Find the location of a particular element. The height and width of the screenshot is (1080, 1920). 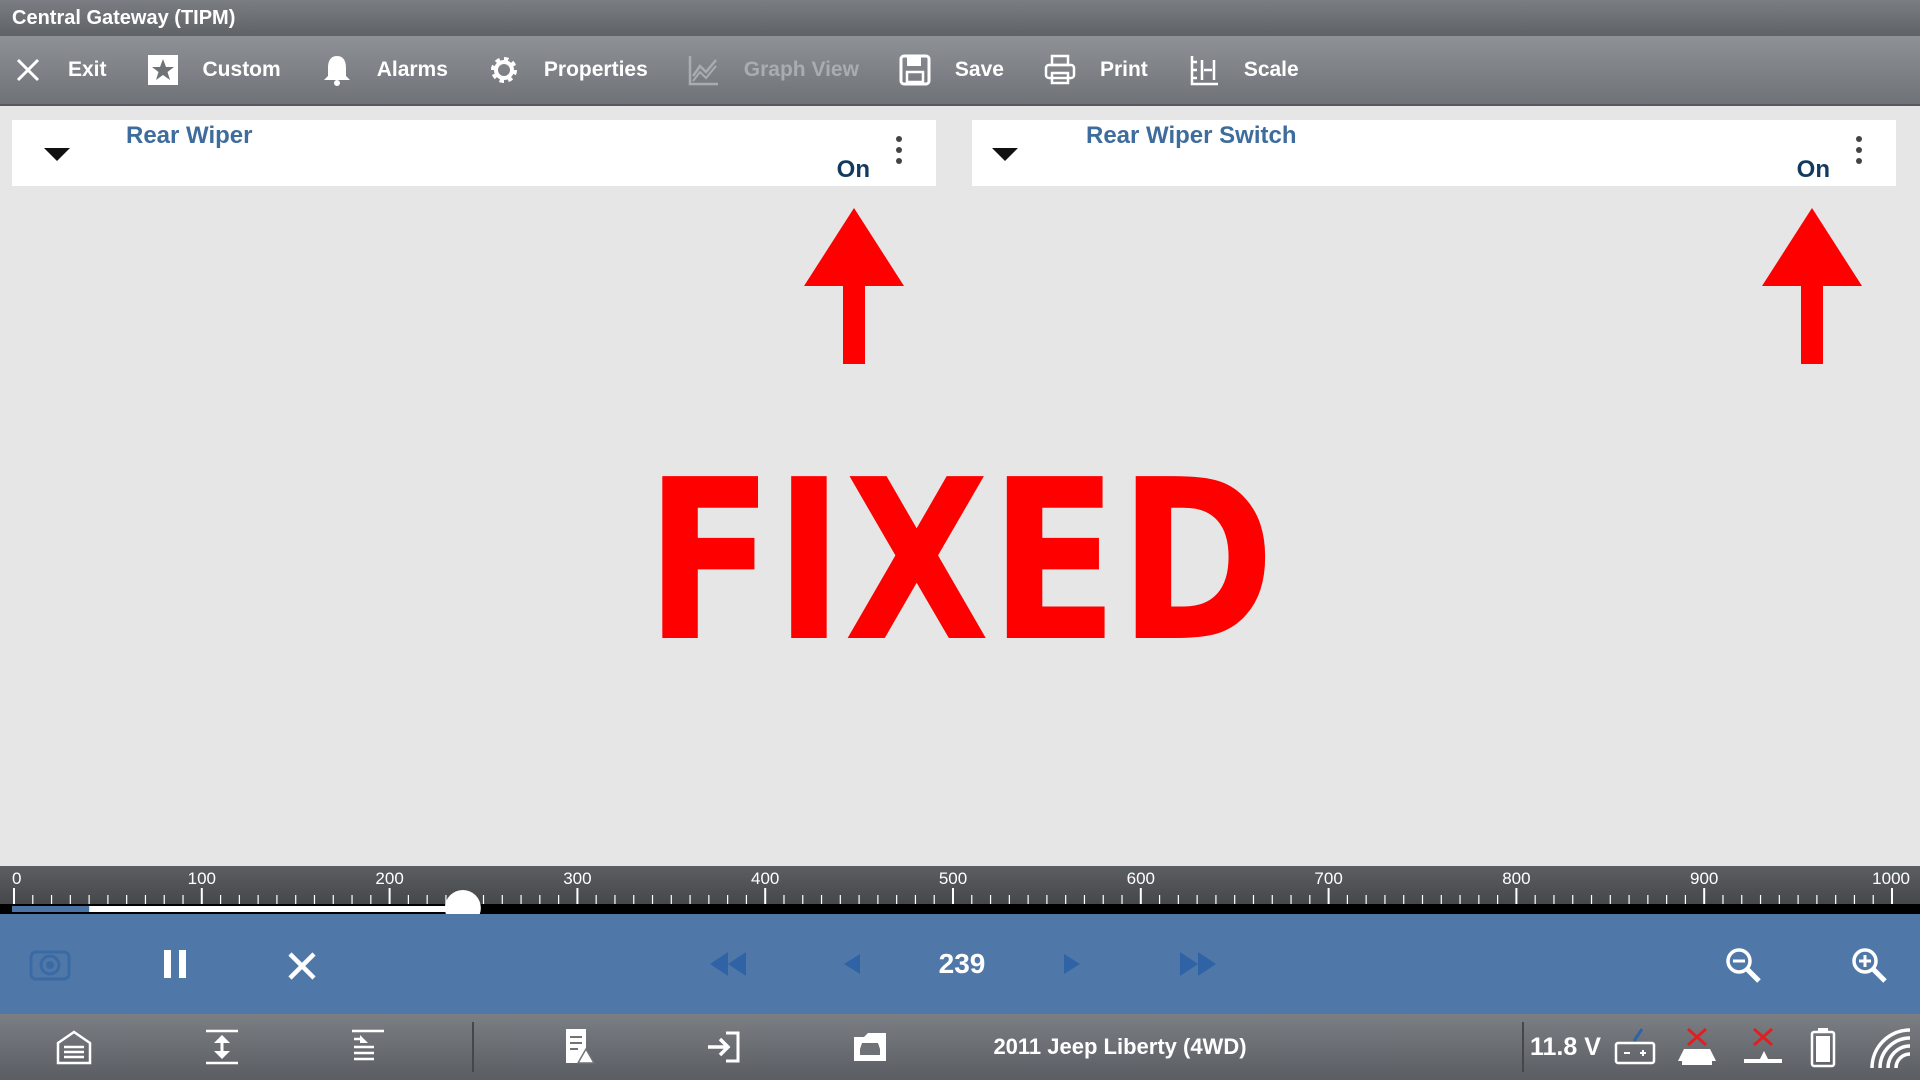

pid-name: Rear Wiper Switch is located at coordinates (1191, 135).